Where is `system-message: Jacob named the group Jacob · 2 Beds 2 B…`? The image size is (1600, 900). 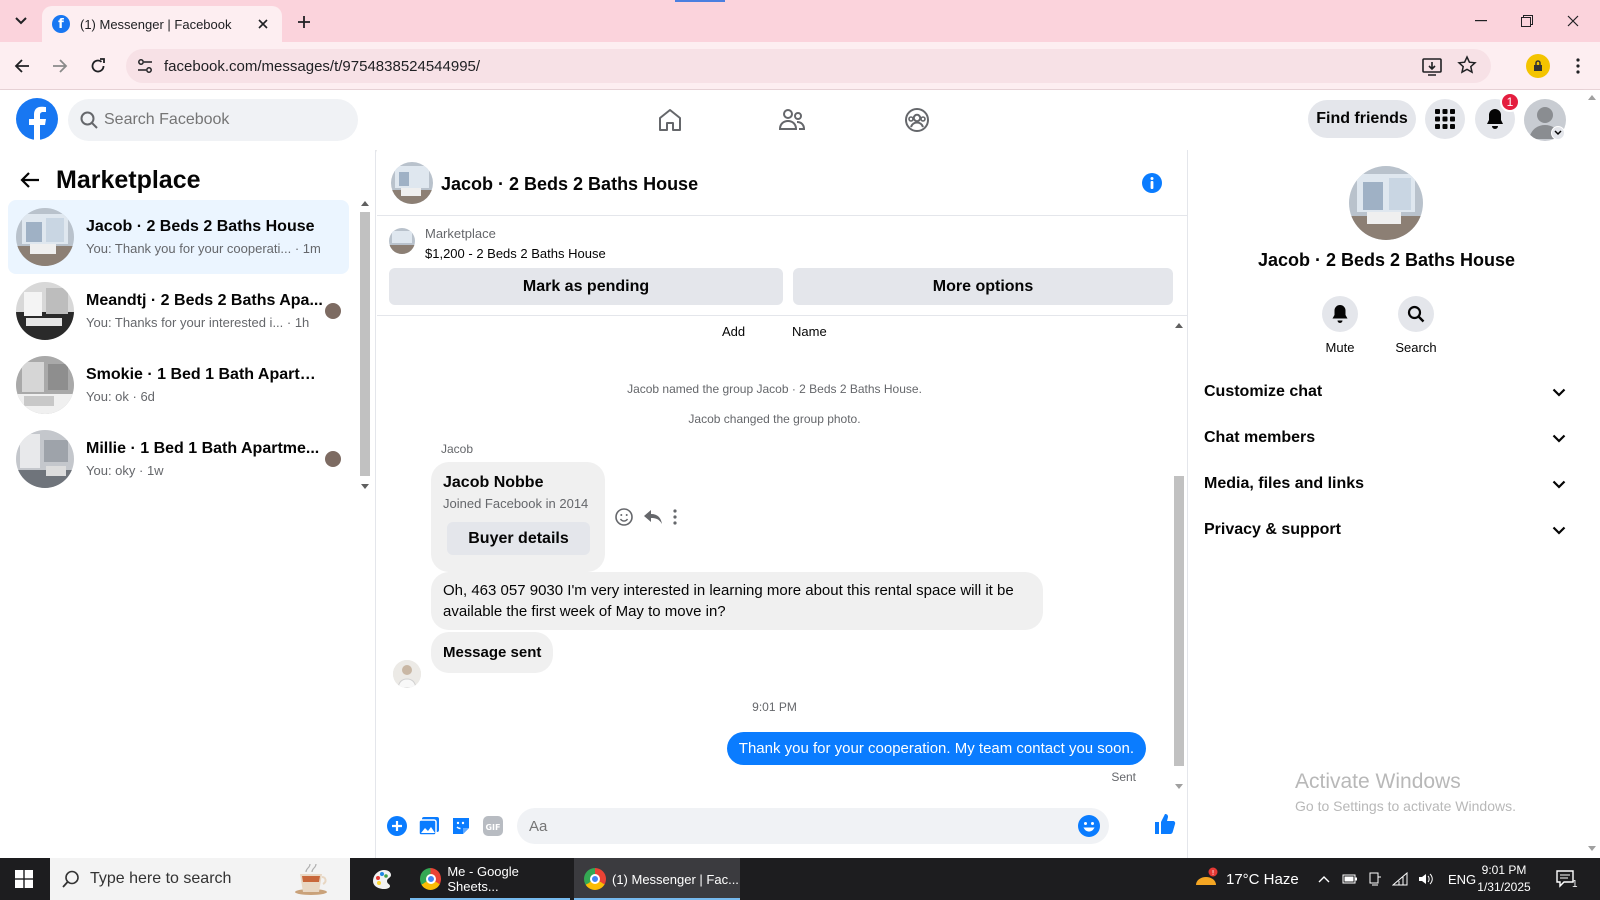 system-message: Jacob named the group Jacob · 2 Beds 2 B… is located at coordinates (774, 389).